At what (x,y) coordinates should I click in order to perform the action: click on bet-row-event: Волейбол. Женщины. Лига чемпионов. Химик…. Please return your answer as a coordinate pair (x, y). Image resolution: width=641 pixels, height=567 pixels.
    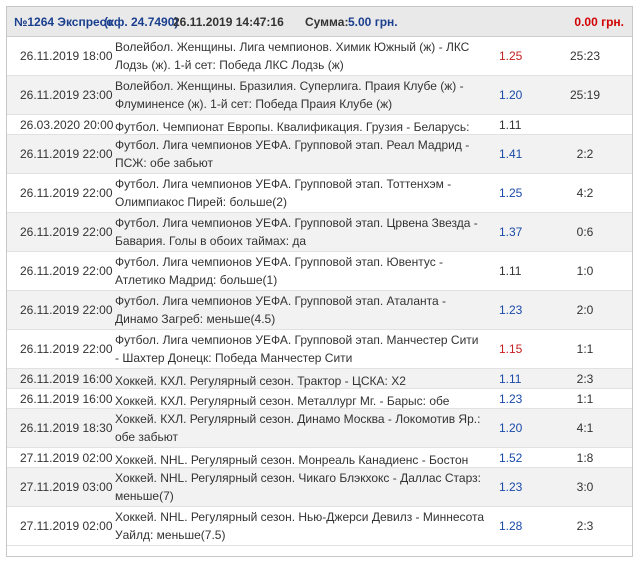
    Looking at the image, I should click on (292, 56).